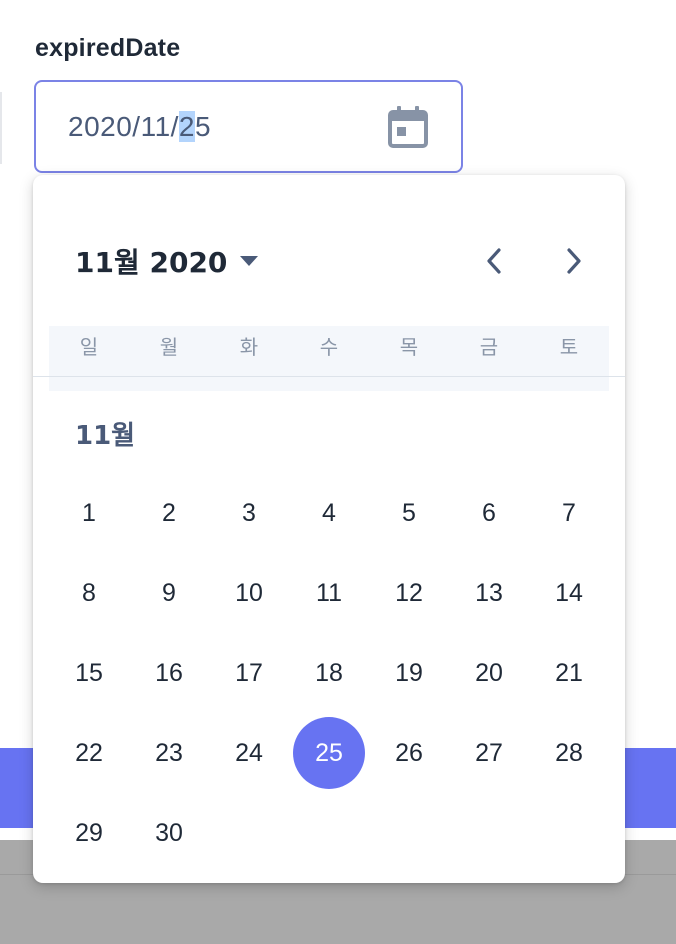 The image size is (676, 944). I want to click on day-cell: 8, so click(89, 593).